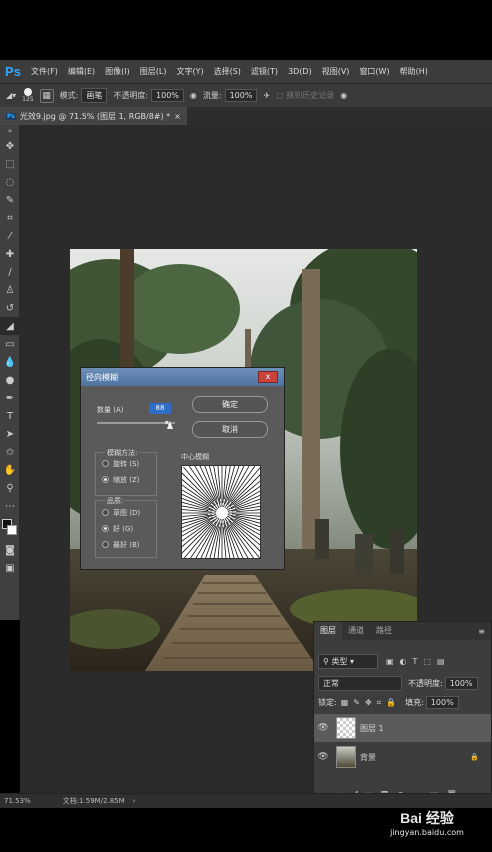 This screenshot has height=852, width=492. What do you see at coordinates (123, 529) in the screenshot?
I see `quality-good-label: 好 (G)` at bounding box center [123, 529].